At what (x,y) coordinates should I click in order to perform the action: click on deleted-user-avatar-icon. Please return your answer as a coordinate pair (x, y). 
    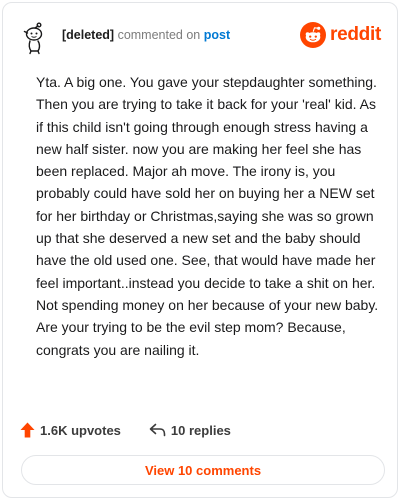
    Looking at the image, I should click on (35, 37).